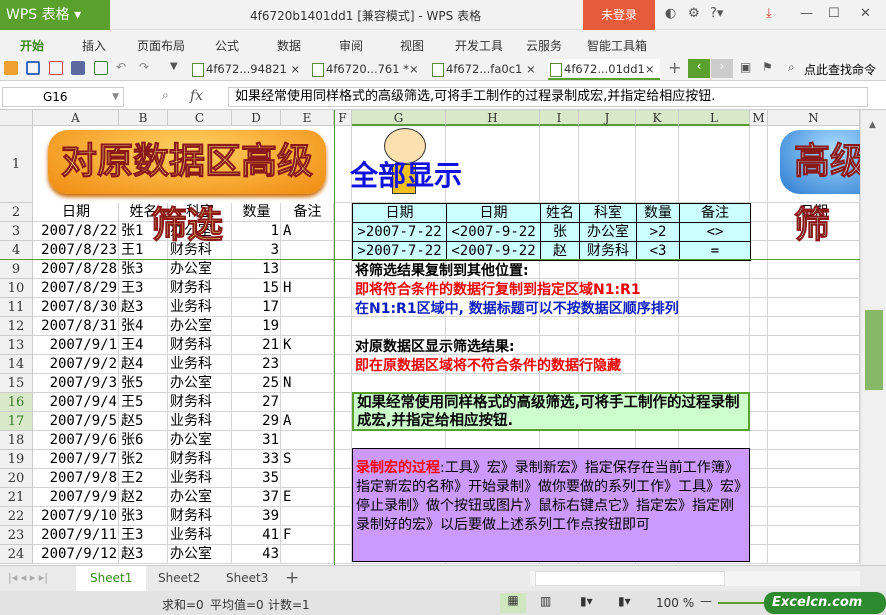 The image size is (886, 615). I want to click on column-header-H: H, so click(493, 118).